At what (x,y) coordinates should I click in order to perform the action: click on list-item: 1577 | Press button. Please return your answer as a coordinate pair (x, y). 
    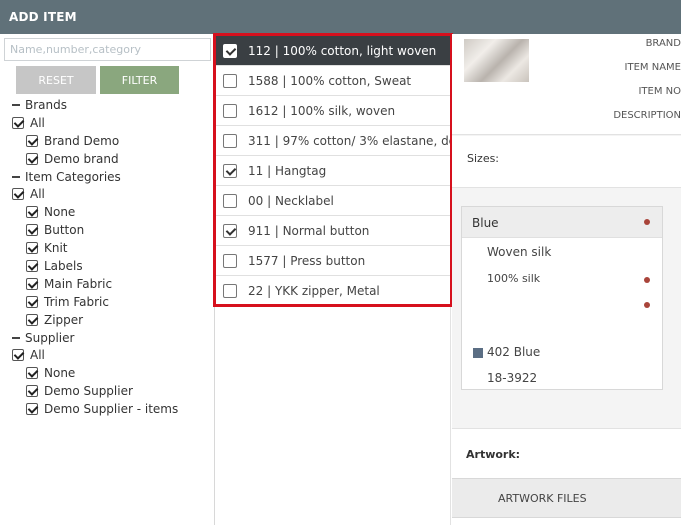
    Looking at the image, I should click on (333, 261).